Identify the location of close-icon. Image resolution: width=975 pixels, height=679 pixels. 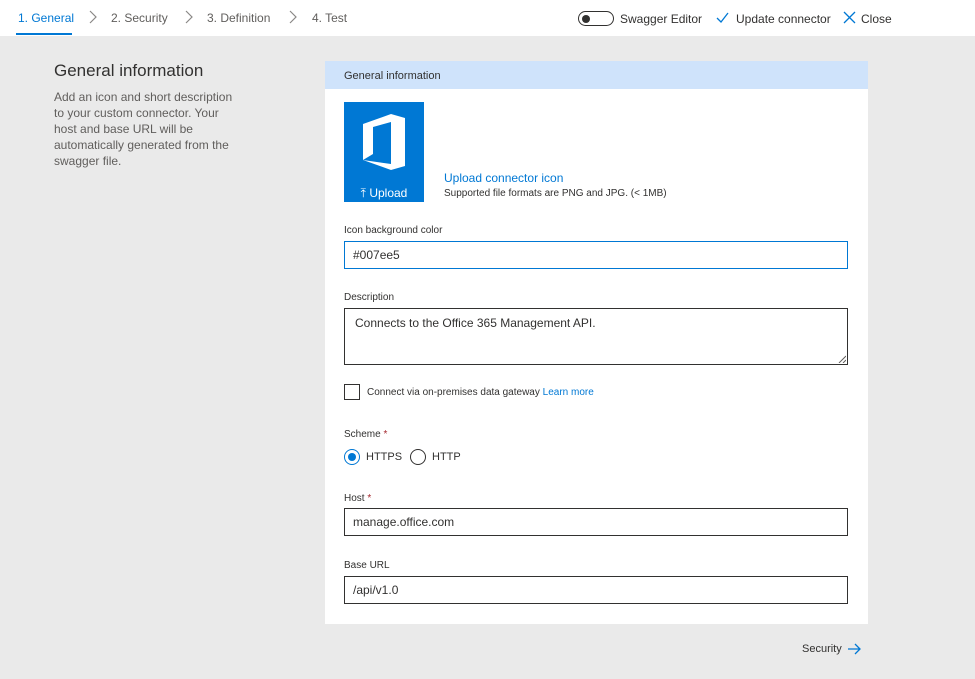
(849, 17).